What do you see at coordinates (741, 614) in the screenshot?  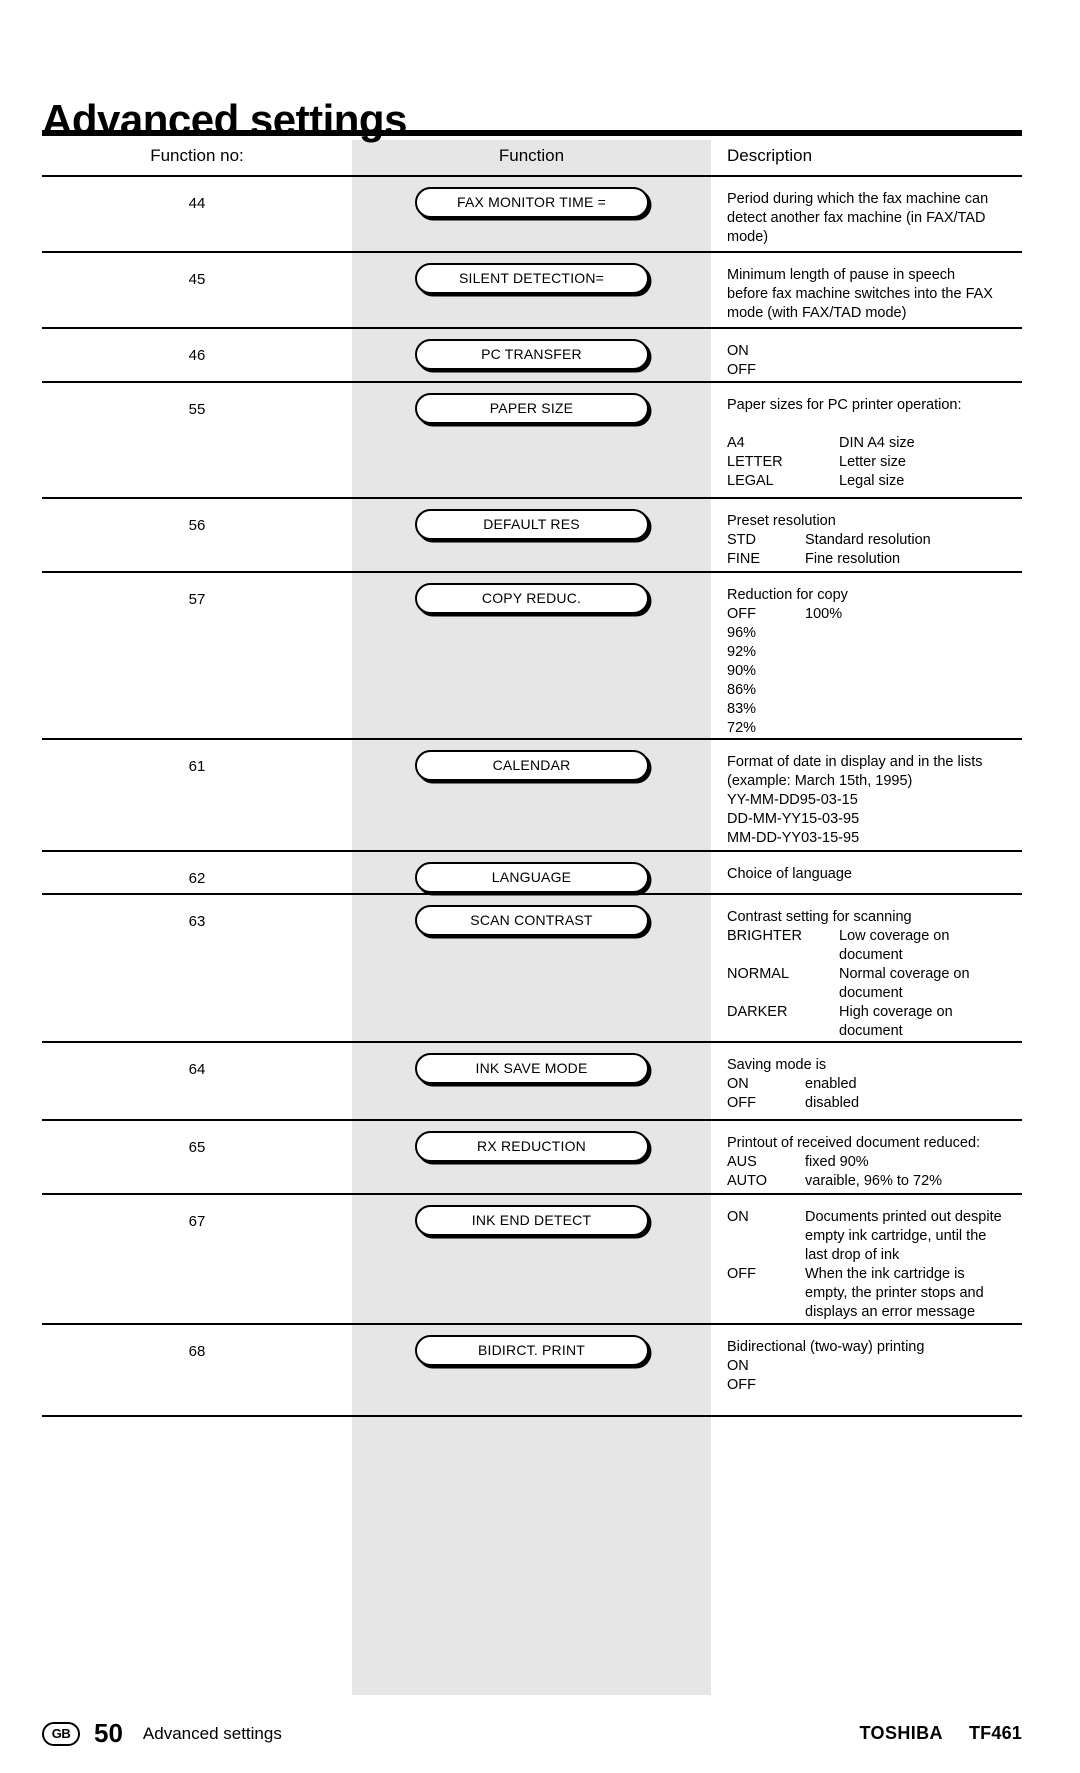 I see `option-key: OFF` at bounding box center [741, 614].